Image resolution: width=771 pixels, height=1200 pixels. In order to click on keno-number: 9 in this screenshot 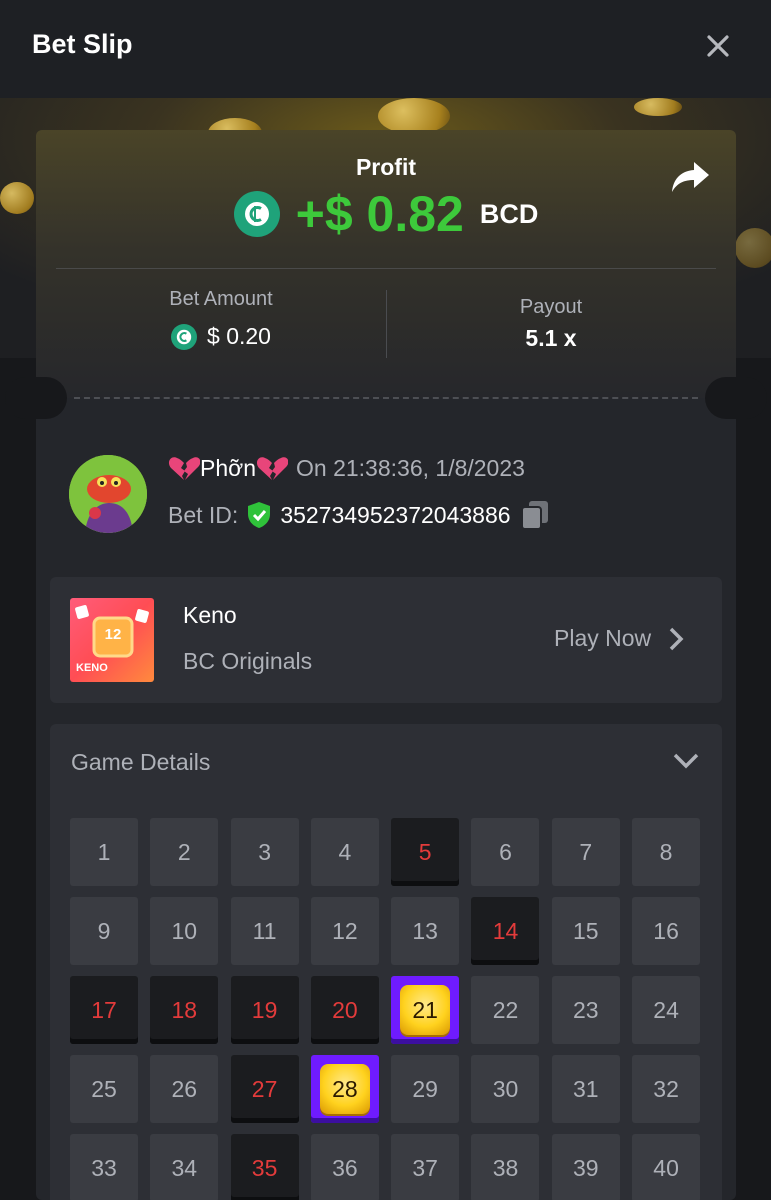, I will do `click(104, 930)`.